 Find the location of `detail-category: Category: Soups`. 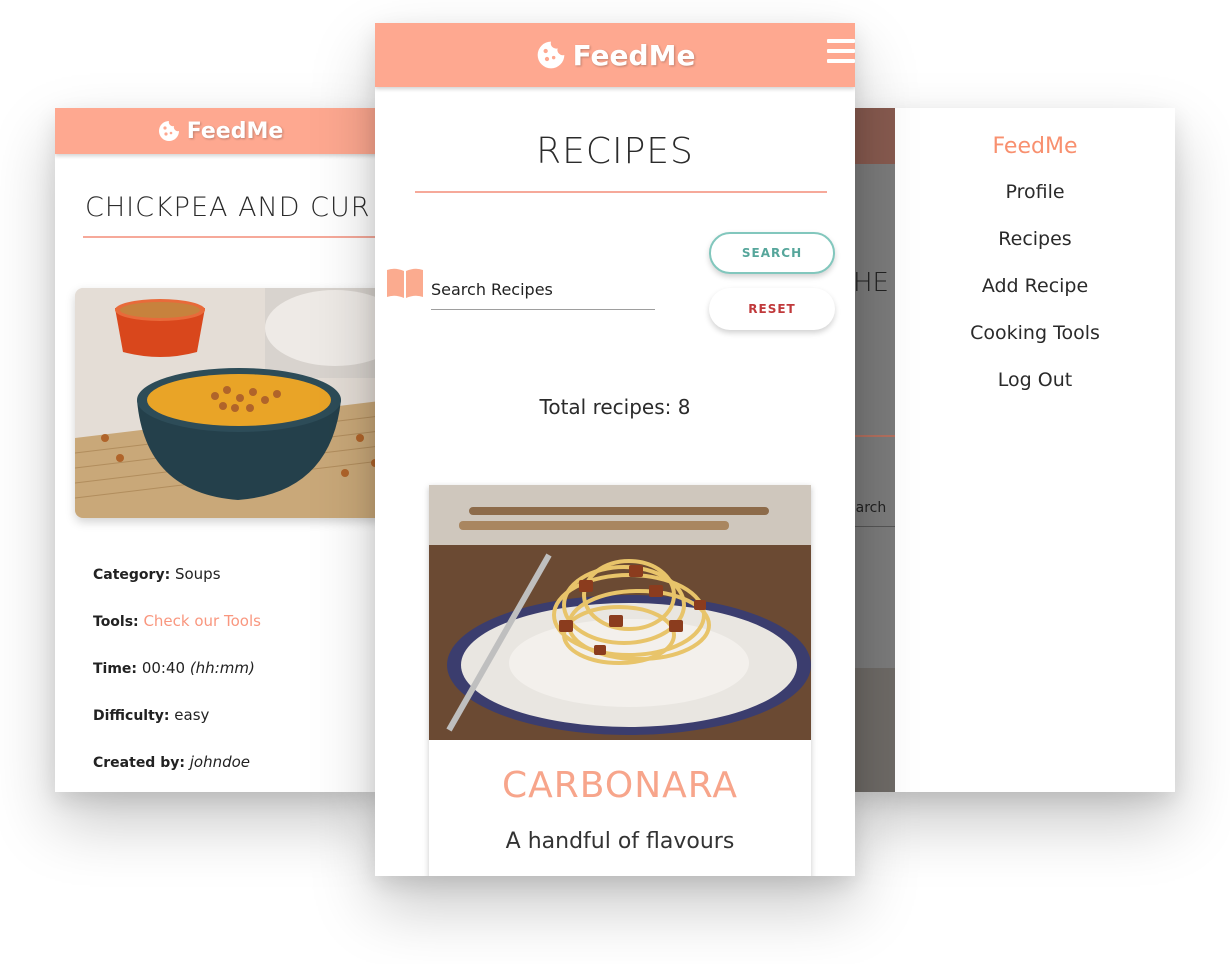

detail-category: Category: Soups is located at coordinates (177, 583).